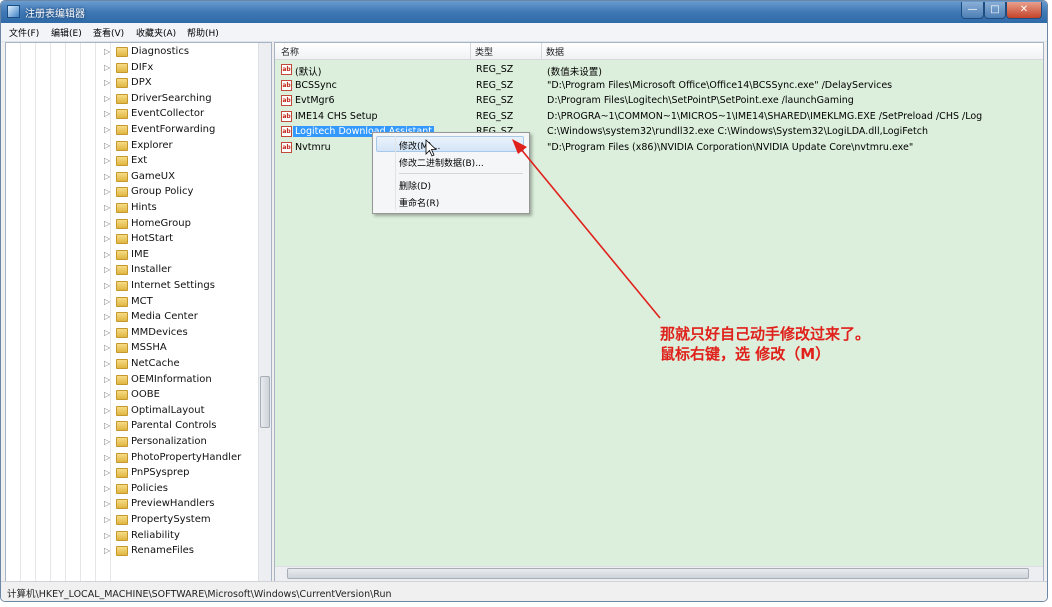  What do you see at coordinates (290, 51) in the screenshot?
I see `column-name: 名称` at bounding box center [290, 51].